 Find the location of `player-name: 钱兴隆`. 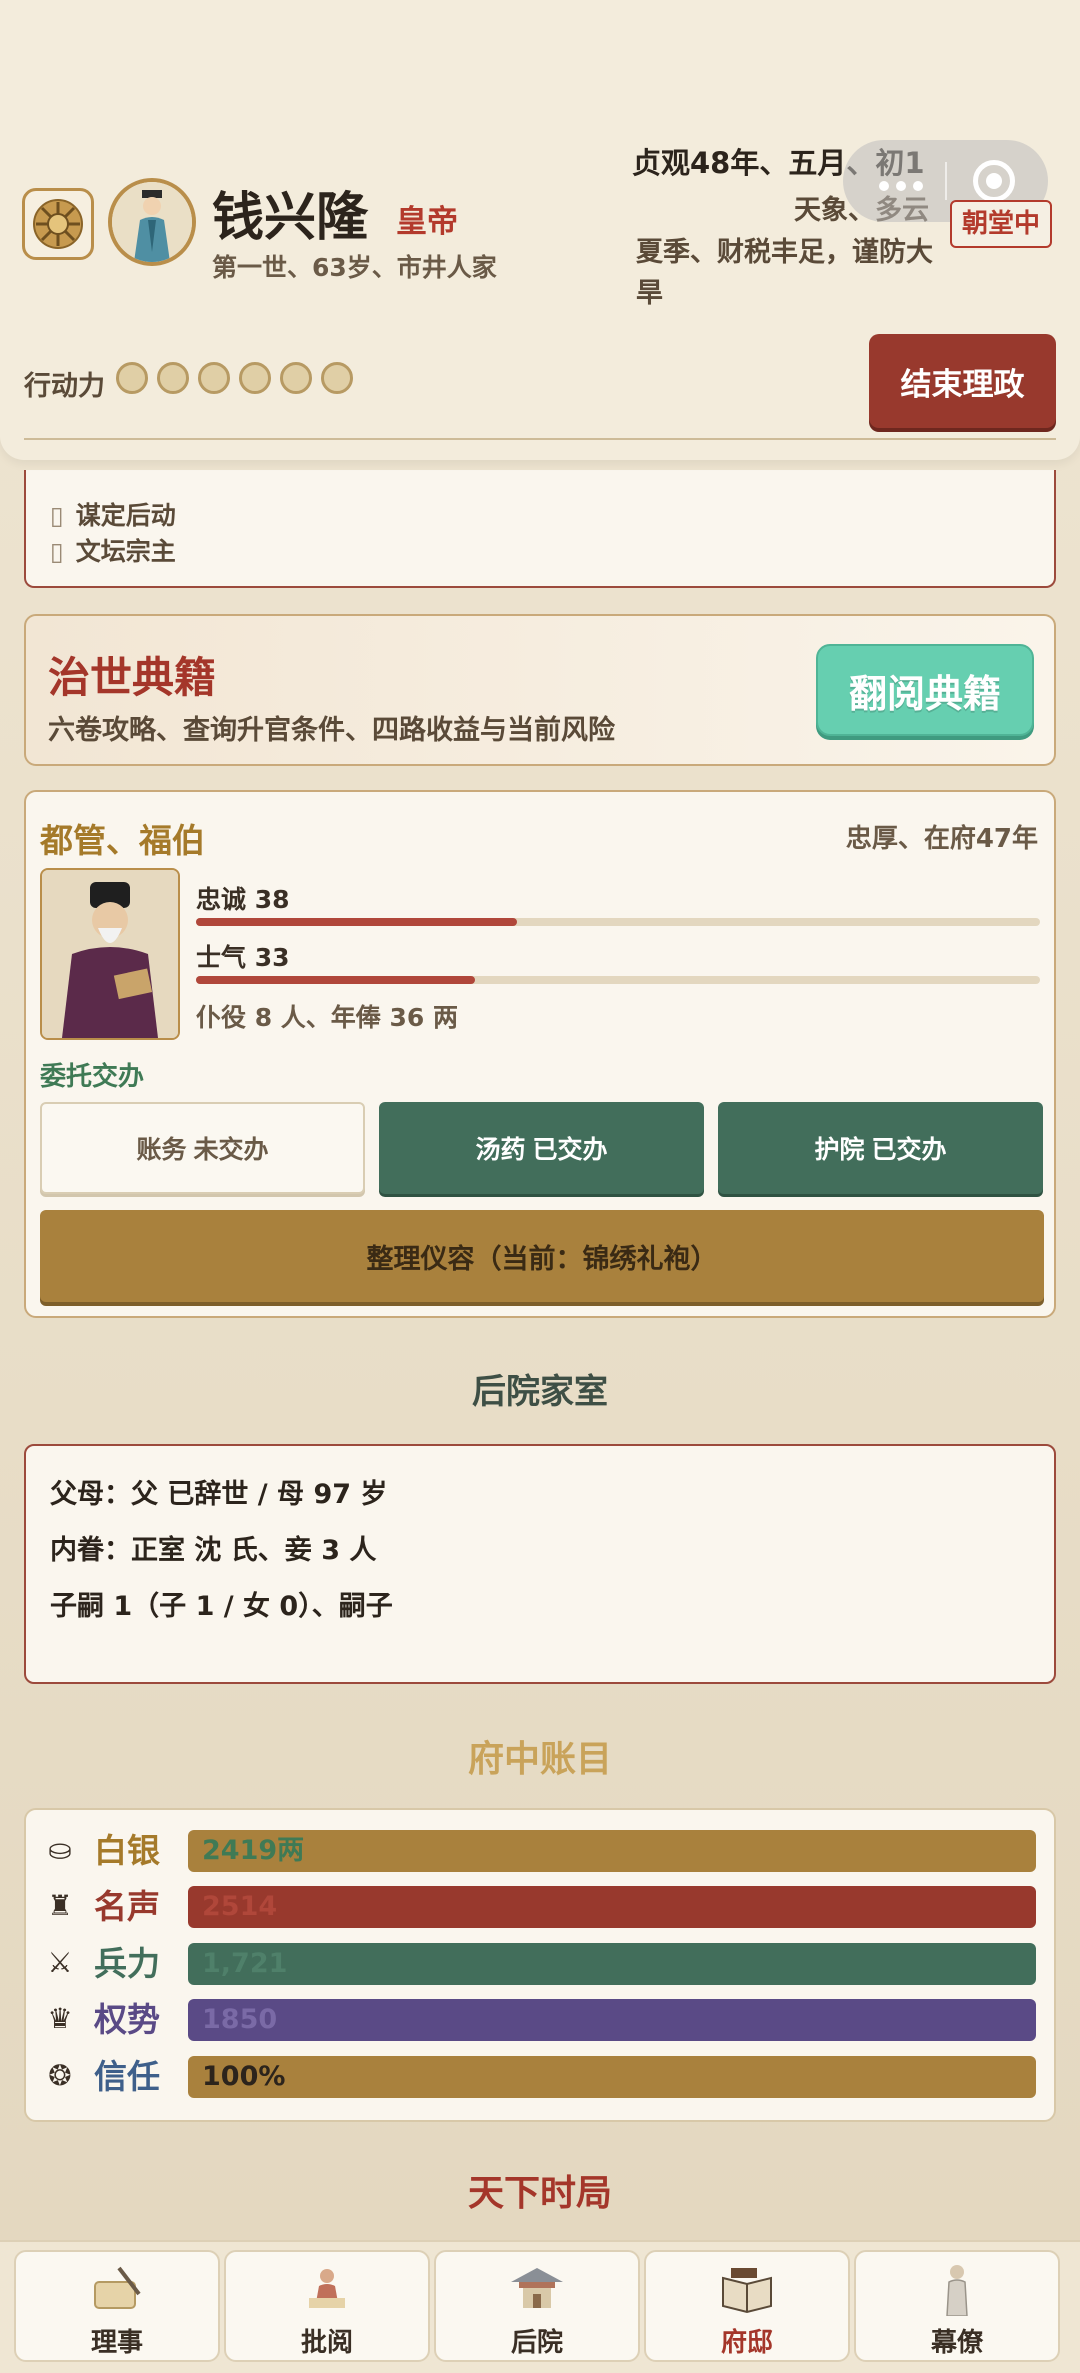

player-name: 钱兴隆 is located at coordinates (290, 218).